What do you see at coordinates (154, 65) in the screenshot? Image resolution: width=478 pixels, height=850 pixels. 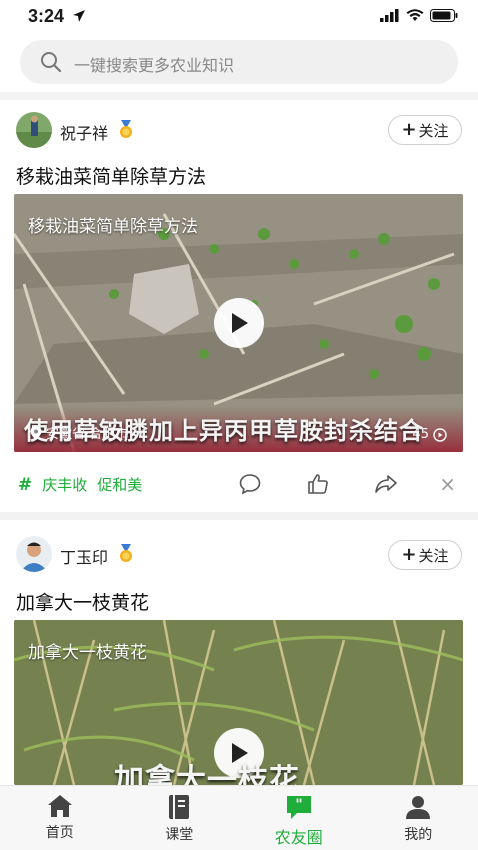 I see `search-placeholder: 一键搜索更多农业知识` at bounding box center [154, 65].